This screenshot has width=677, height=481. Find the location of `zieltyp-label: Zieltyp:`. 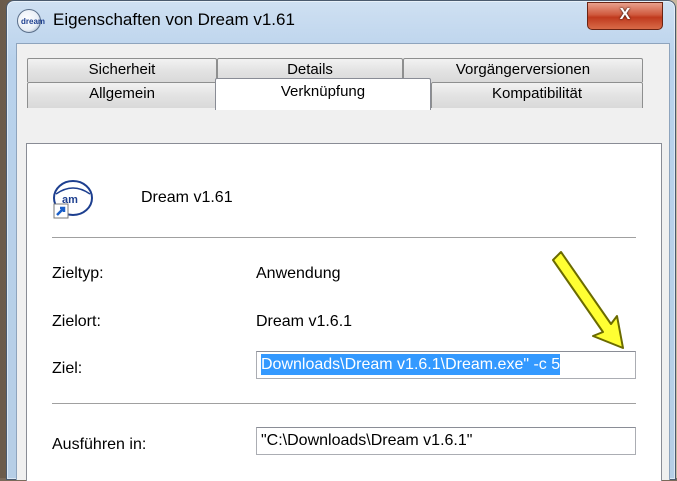

zieltyp-label: Zieltyp: is located at coordinates (78, 273).